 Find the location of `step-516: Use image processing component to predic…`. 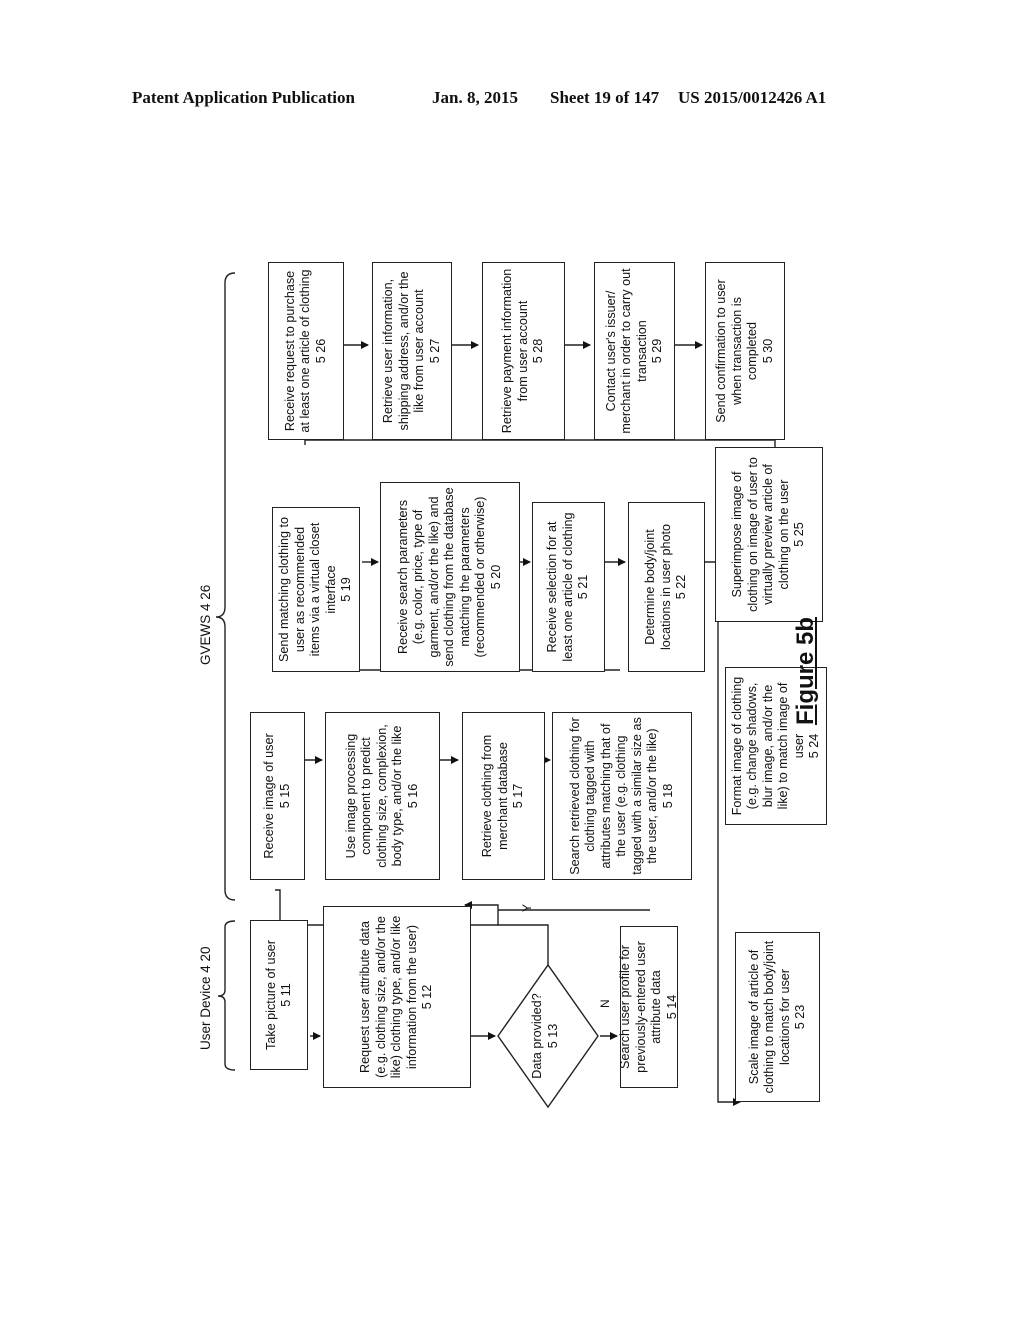

step-516: Use image processing component to predic… is located at coordinates (382, 796).